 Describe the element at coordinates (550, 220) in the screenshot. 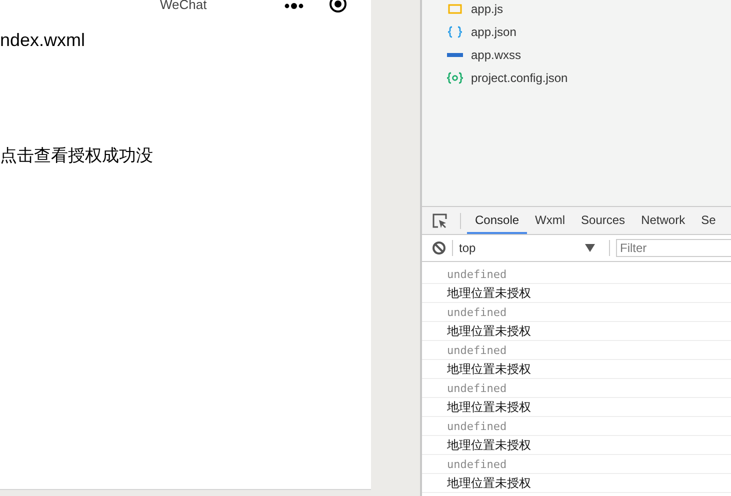

I see `devtools-tab: Wxml` at that location.